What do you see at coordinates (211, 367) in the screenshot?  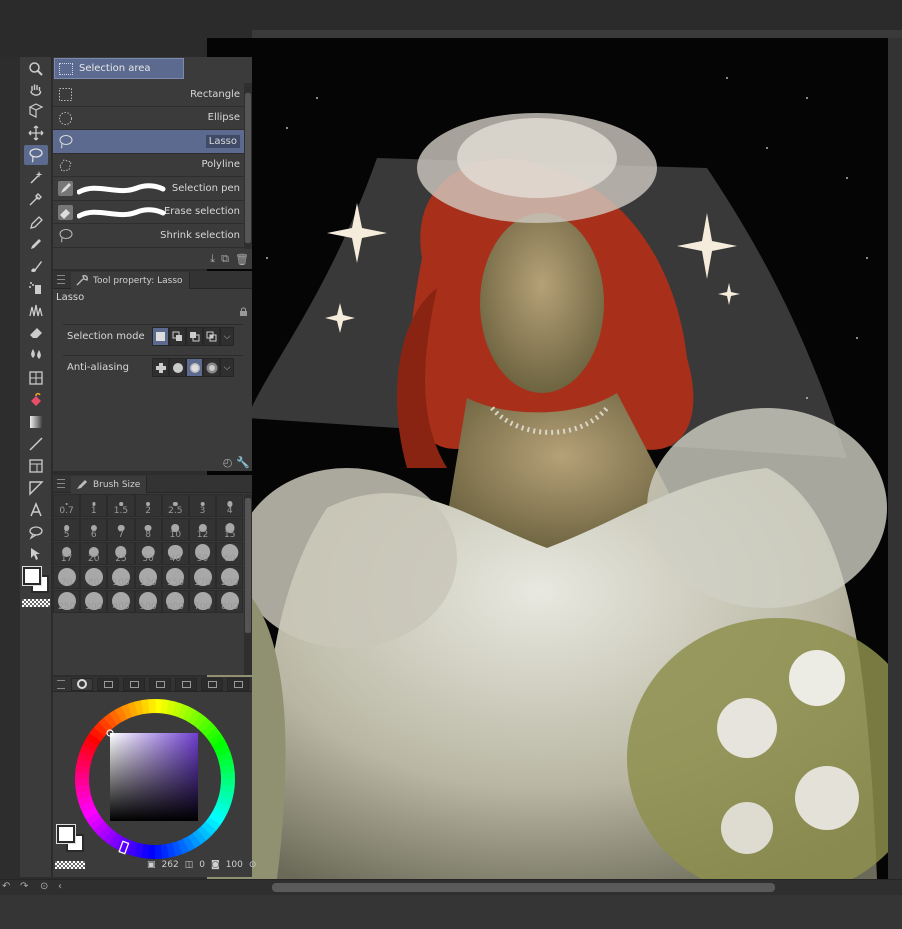 I see `aa-strong-button` at bounding box center [211, 367].